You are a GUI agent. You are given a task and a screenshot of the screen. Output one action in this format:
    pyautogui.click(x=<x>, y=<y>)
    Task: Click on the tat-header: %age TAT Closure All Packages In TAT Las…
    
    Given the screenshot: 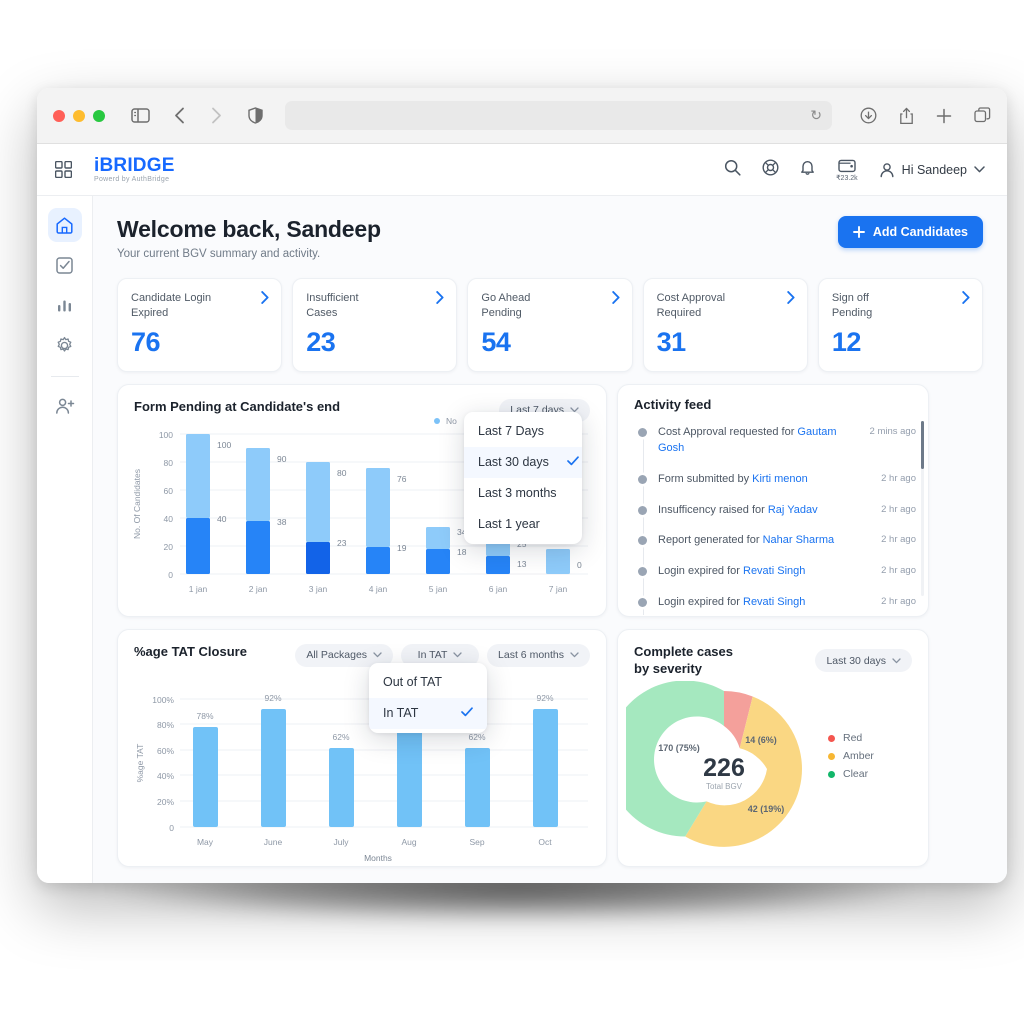 What is the action you would take?
    pyautogui.click(x=362, y=648)
    